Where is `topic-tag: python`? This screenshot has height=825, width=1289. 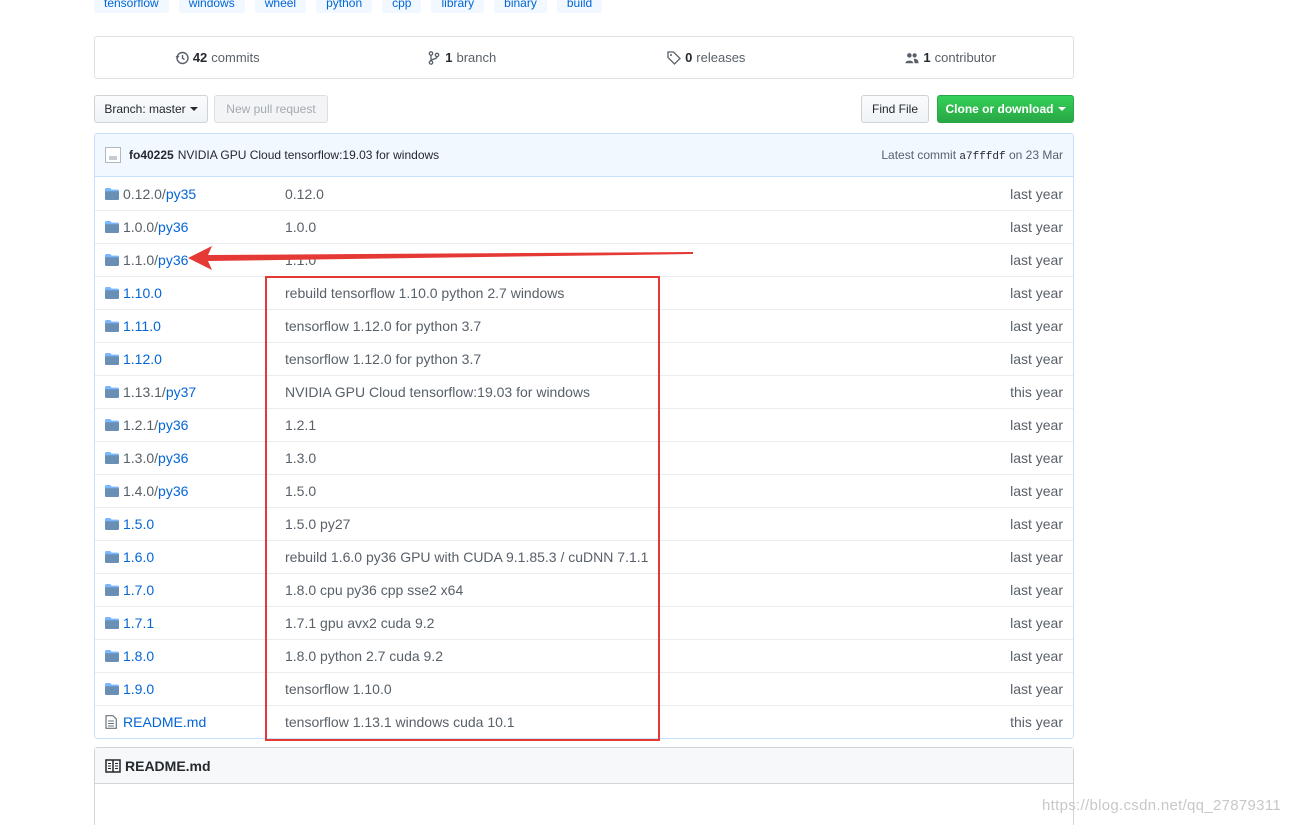
topic-tag: python is located at coordinates (344, 6).